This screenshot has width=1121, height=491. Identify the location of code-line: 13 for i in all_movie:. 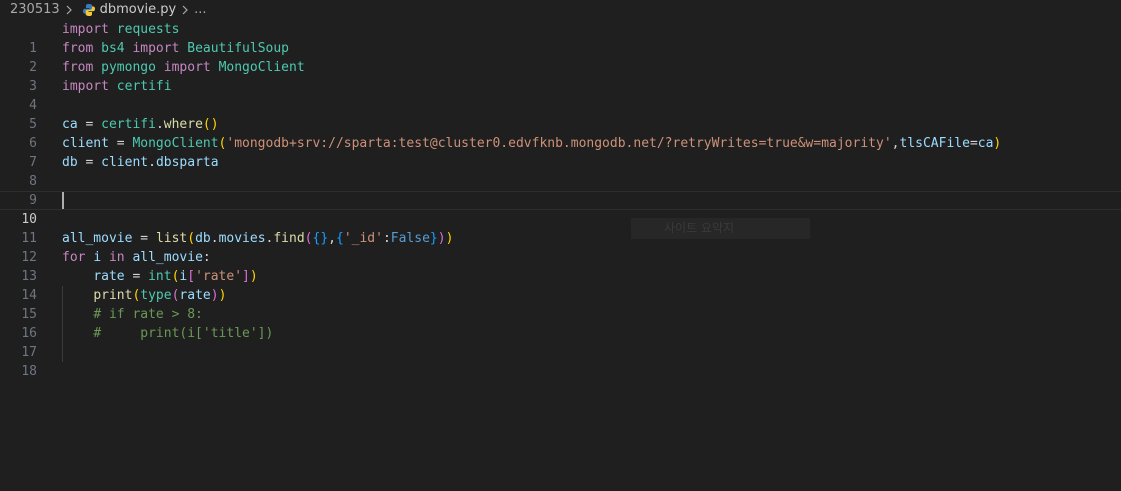
(560, 266).